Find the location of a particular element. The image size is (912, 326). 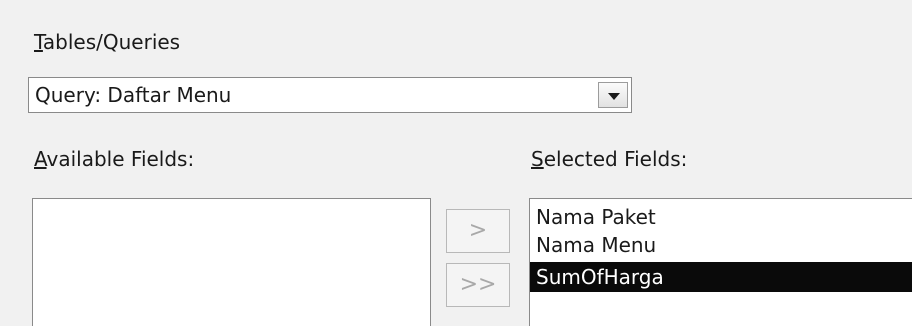

list-item: Nama Menu is located at coordinates (721, 245).